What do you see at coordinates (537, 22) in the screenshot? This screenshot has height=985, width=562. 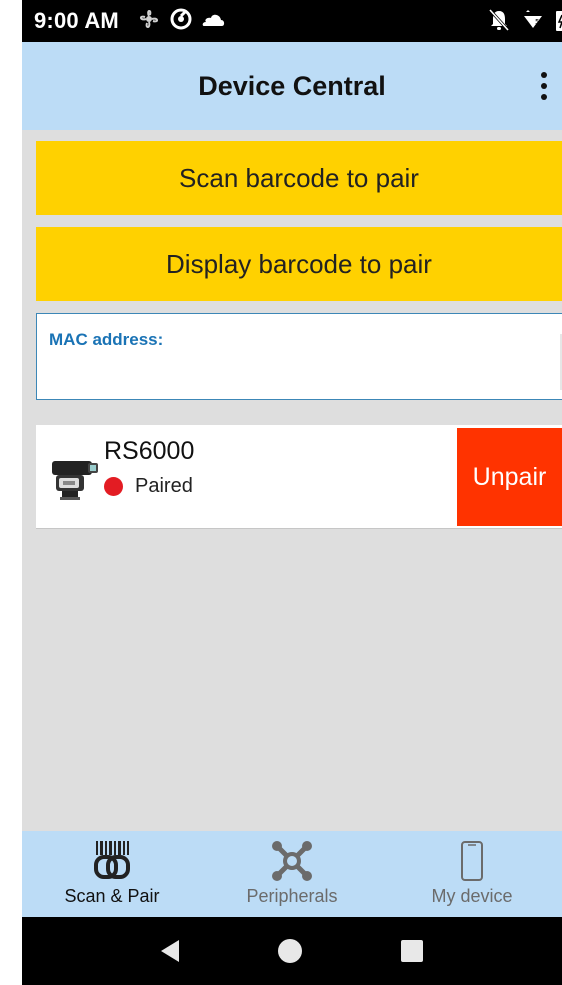 I see `svg-text: 5` at bounding box center [537, 22].